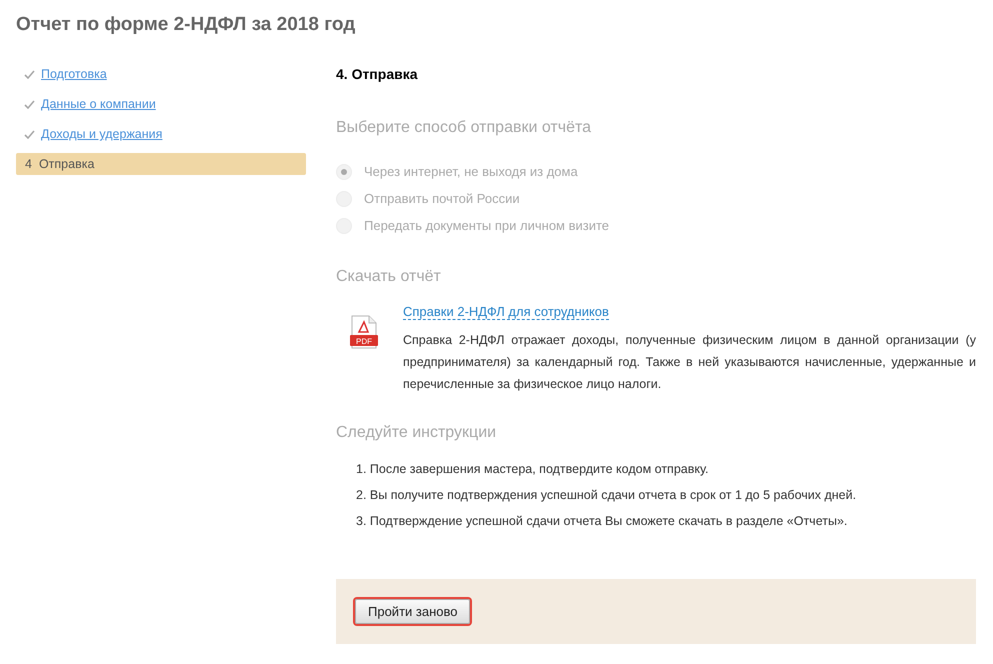  What do you see at coordinates (471, 171) in the screenshot?
I see `radio-label: Через интернет, не выходя из дома` at bounding box center [471, 171].